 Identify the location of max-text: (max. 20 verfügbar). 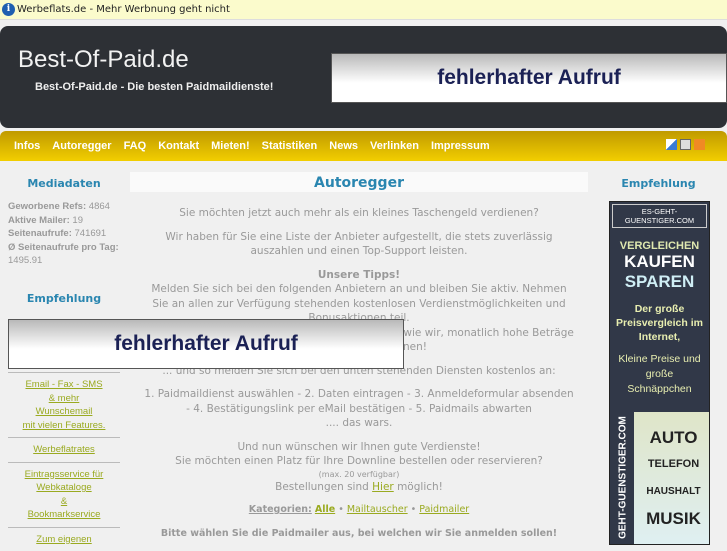
(359, 474).